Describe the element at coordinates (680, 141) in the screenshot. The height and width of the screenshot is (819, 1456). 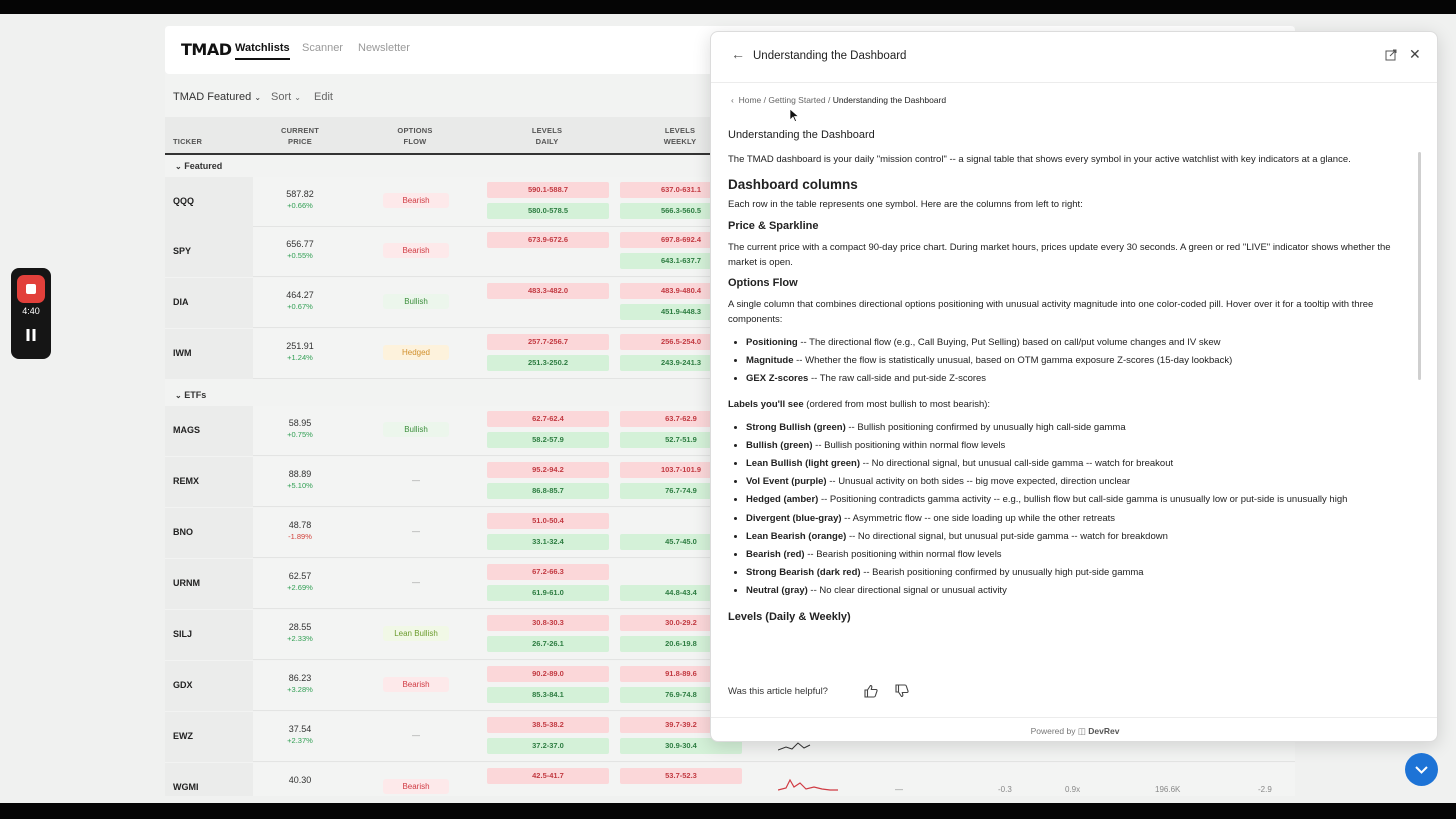
I see `col-lw-line2: WEEKLY` at that location.